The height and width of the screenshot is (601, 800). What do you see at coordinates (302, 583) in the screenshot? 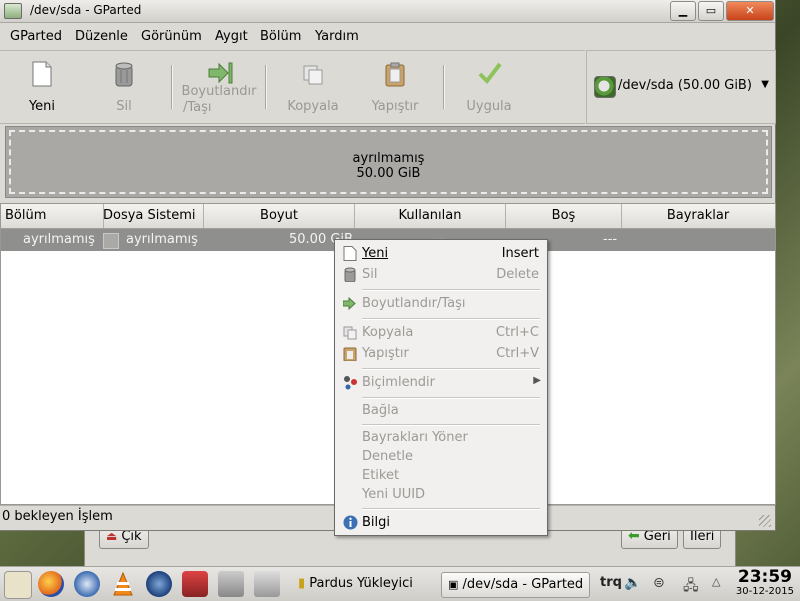
I see `installer-icon: ▮` at bounding box center [302, 583].